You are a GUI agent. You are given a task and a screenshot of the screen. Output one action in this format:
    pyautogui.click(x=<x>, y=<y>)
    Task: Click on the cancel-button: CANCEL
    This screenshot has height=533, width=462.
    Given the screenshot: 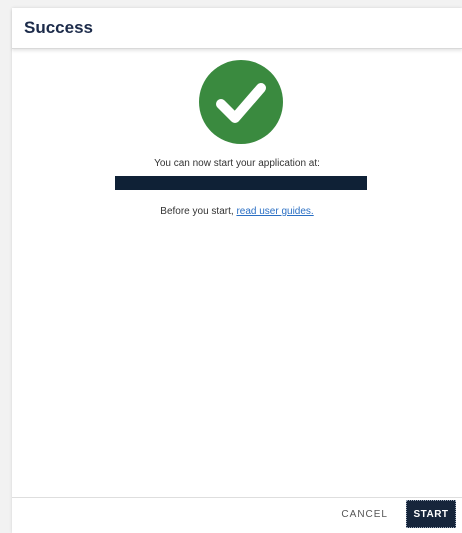 What is the action you would take?
    pyautogui.click(x=364, y=514)
    